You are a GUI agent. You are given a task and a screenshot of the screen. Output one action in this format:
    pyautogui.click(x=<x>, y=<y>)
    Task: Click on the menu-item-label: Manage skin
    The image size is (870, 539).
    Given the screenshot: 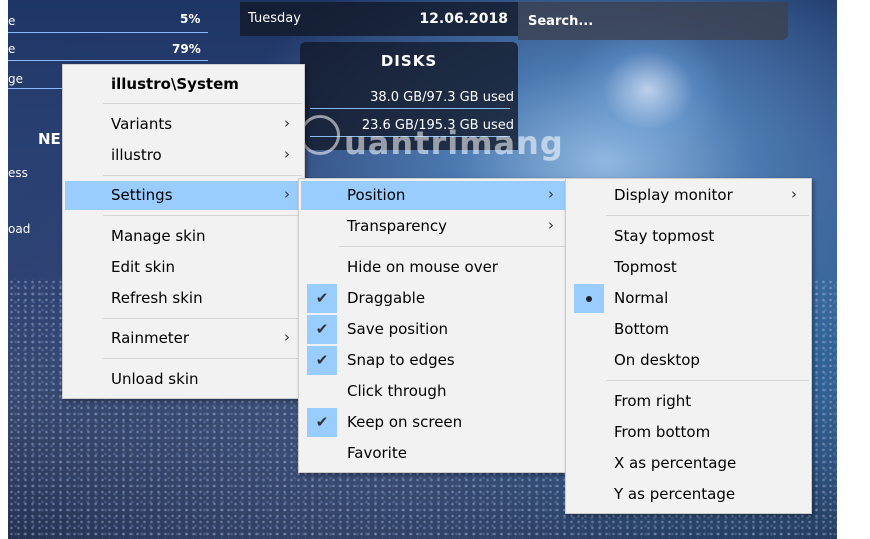 What is the action you would take?
    pyautogui.click(x=158, y=236)
    